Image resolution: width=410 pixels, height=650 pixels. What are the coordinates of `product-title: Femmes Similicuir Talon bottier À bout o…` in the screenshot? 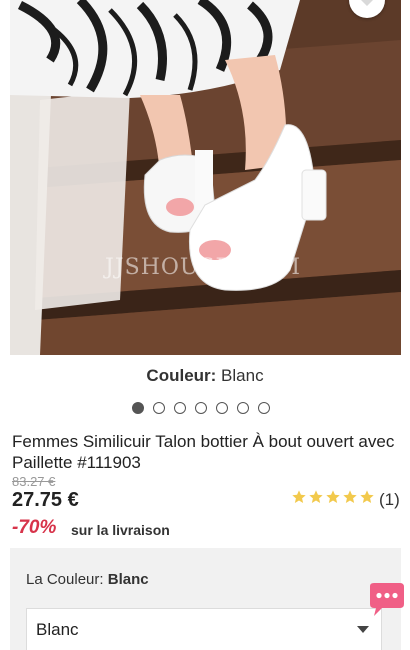 It's located at (203, 452).